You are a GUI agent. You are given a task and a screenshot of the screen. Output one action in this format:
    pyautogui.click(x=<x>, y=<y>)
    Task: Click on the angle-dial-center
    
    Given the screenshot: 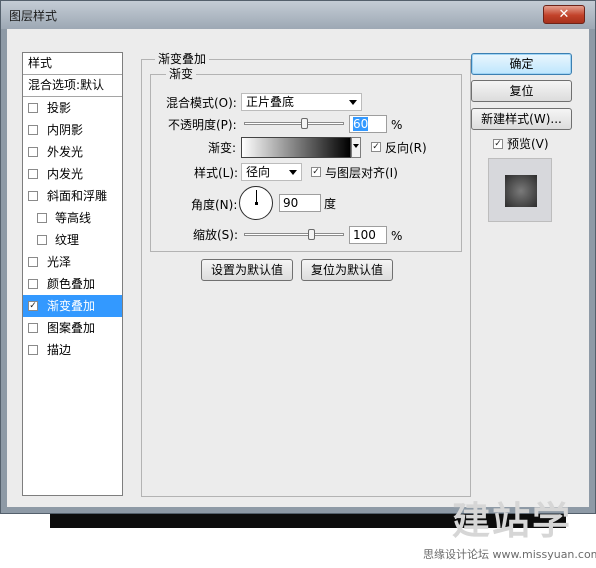 What is the action you would take?
    pyautogui.click(x=256, y=203)
    